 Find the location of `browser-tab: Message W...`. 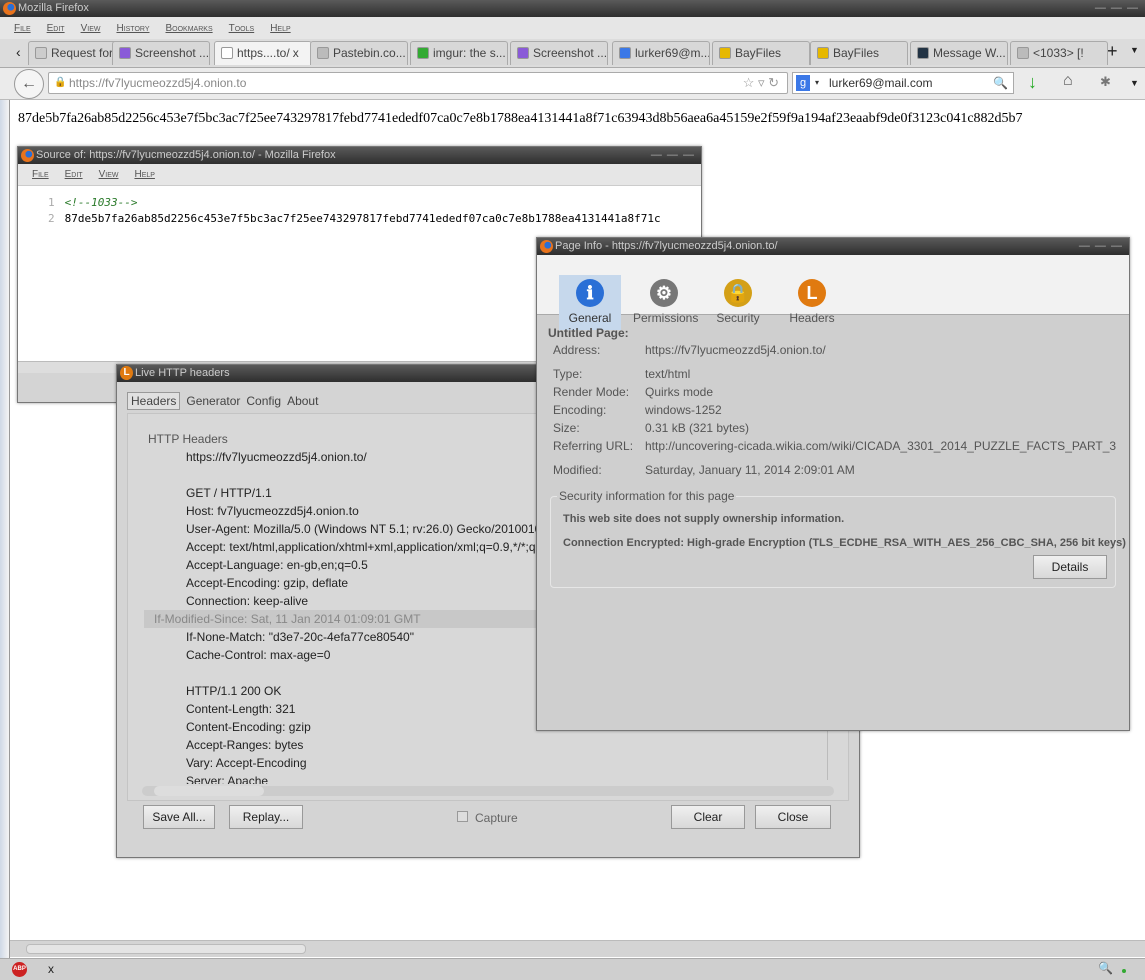

browser-tab: Message W... is located at coordinates (959, 53).